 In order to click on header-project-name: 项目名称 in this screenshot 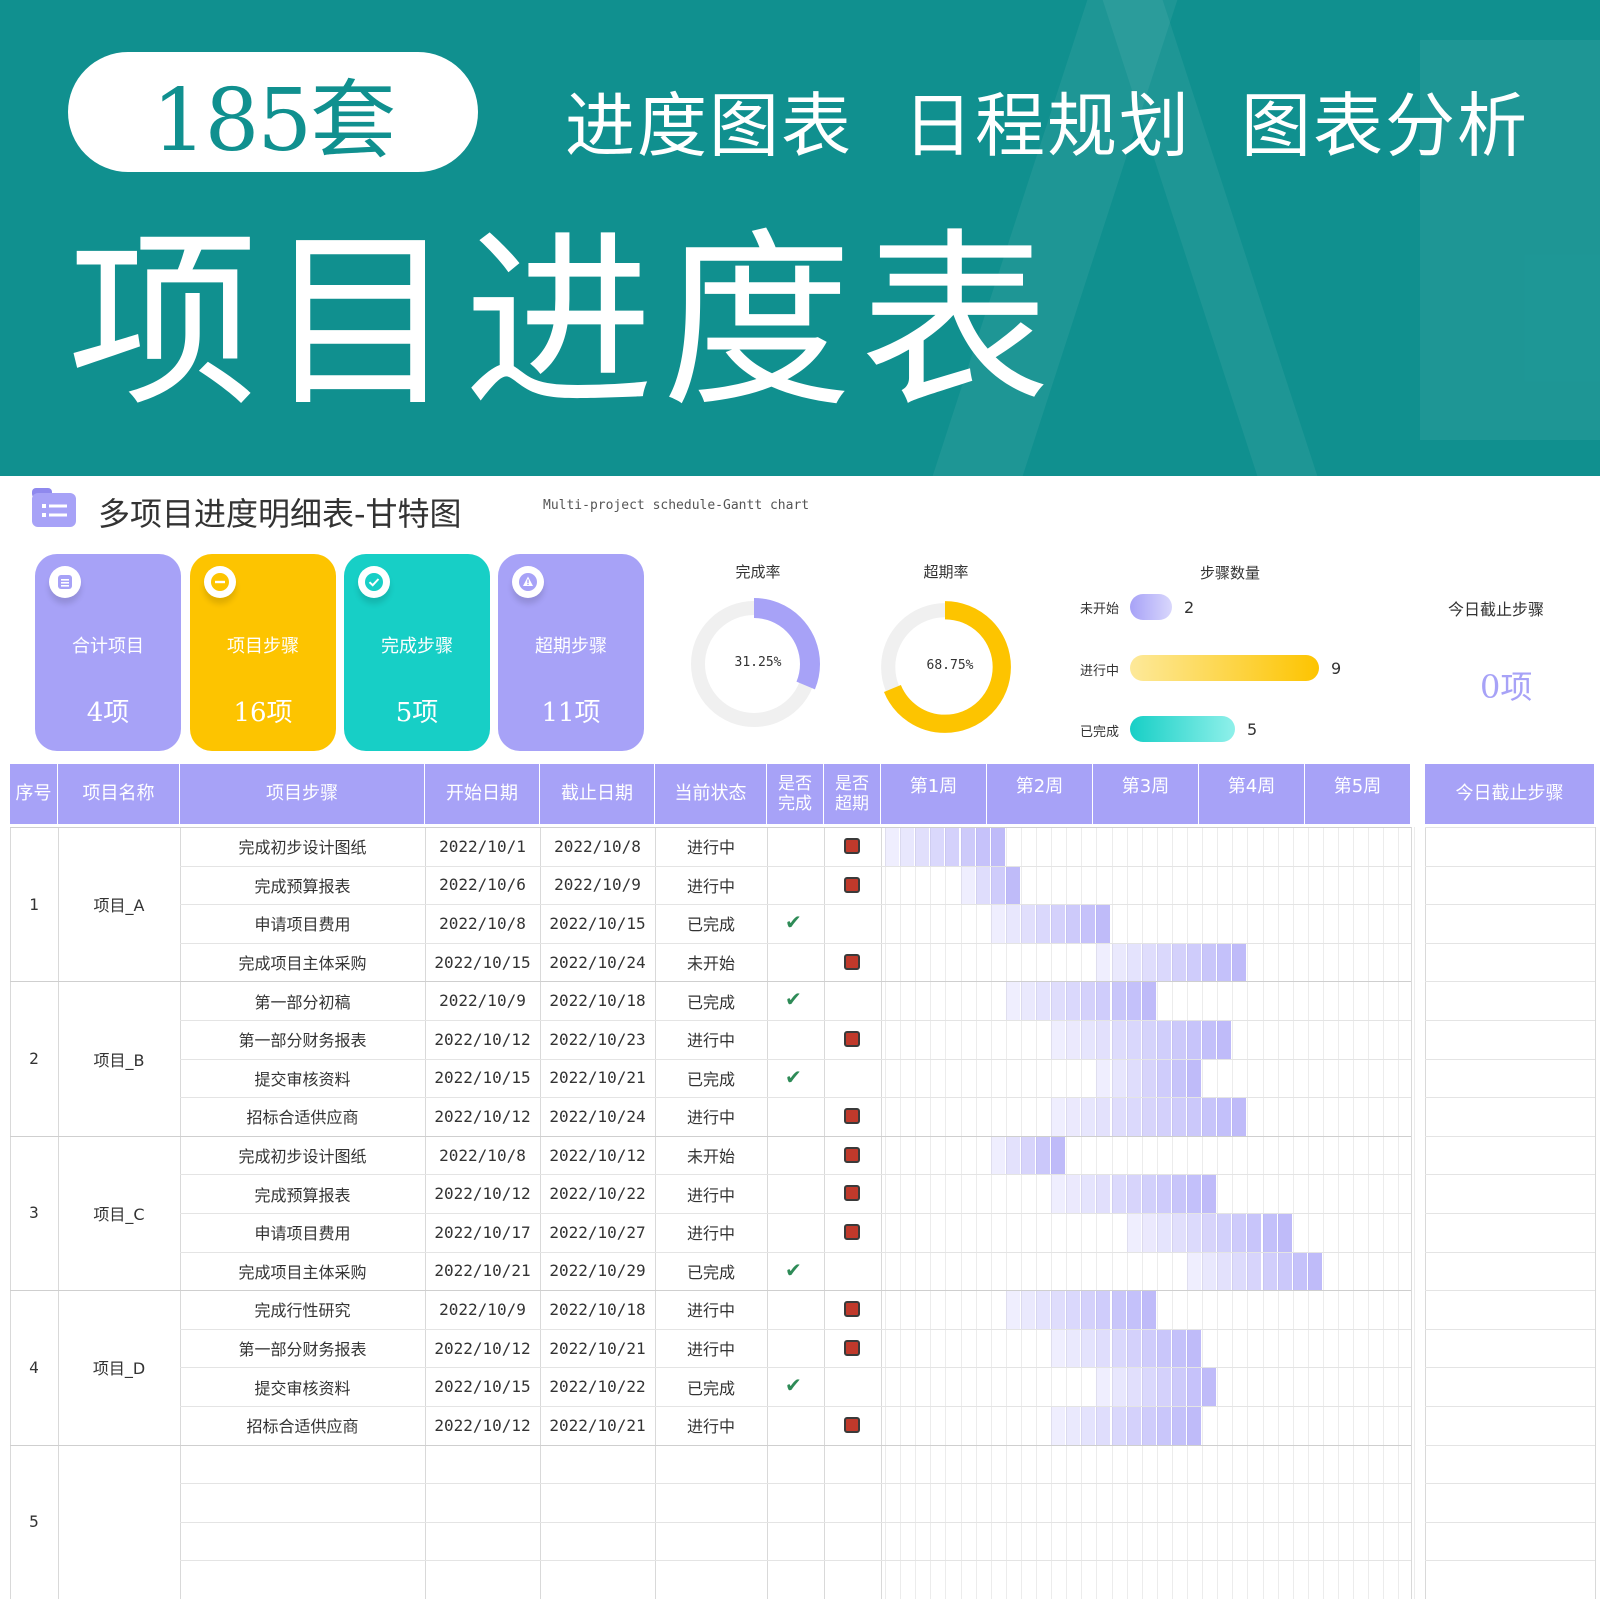, I will do `click(119, 794)`.